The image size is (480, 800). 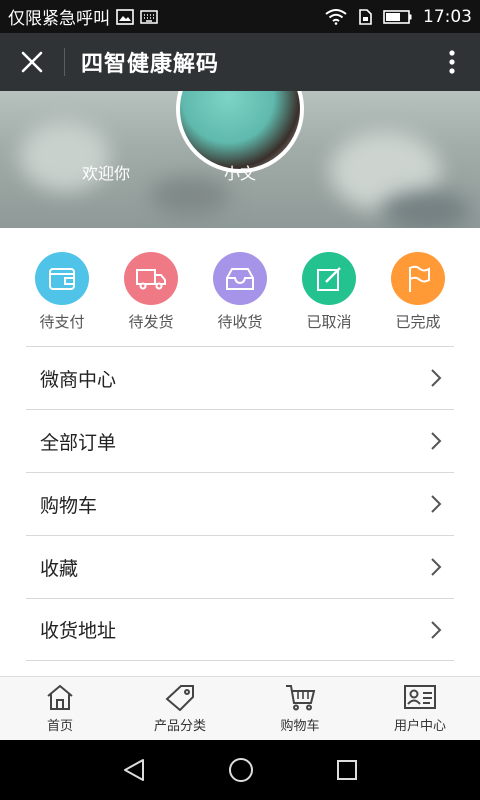 What do you see at coordinates (329, 278) in the screenshot?
I see `edit-icon` at bounding box center [329, 278].